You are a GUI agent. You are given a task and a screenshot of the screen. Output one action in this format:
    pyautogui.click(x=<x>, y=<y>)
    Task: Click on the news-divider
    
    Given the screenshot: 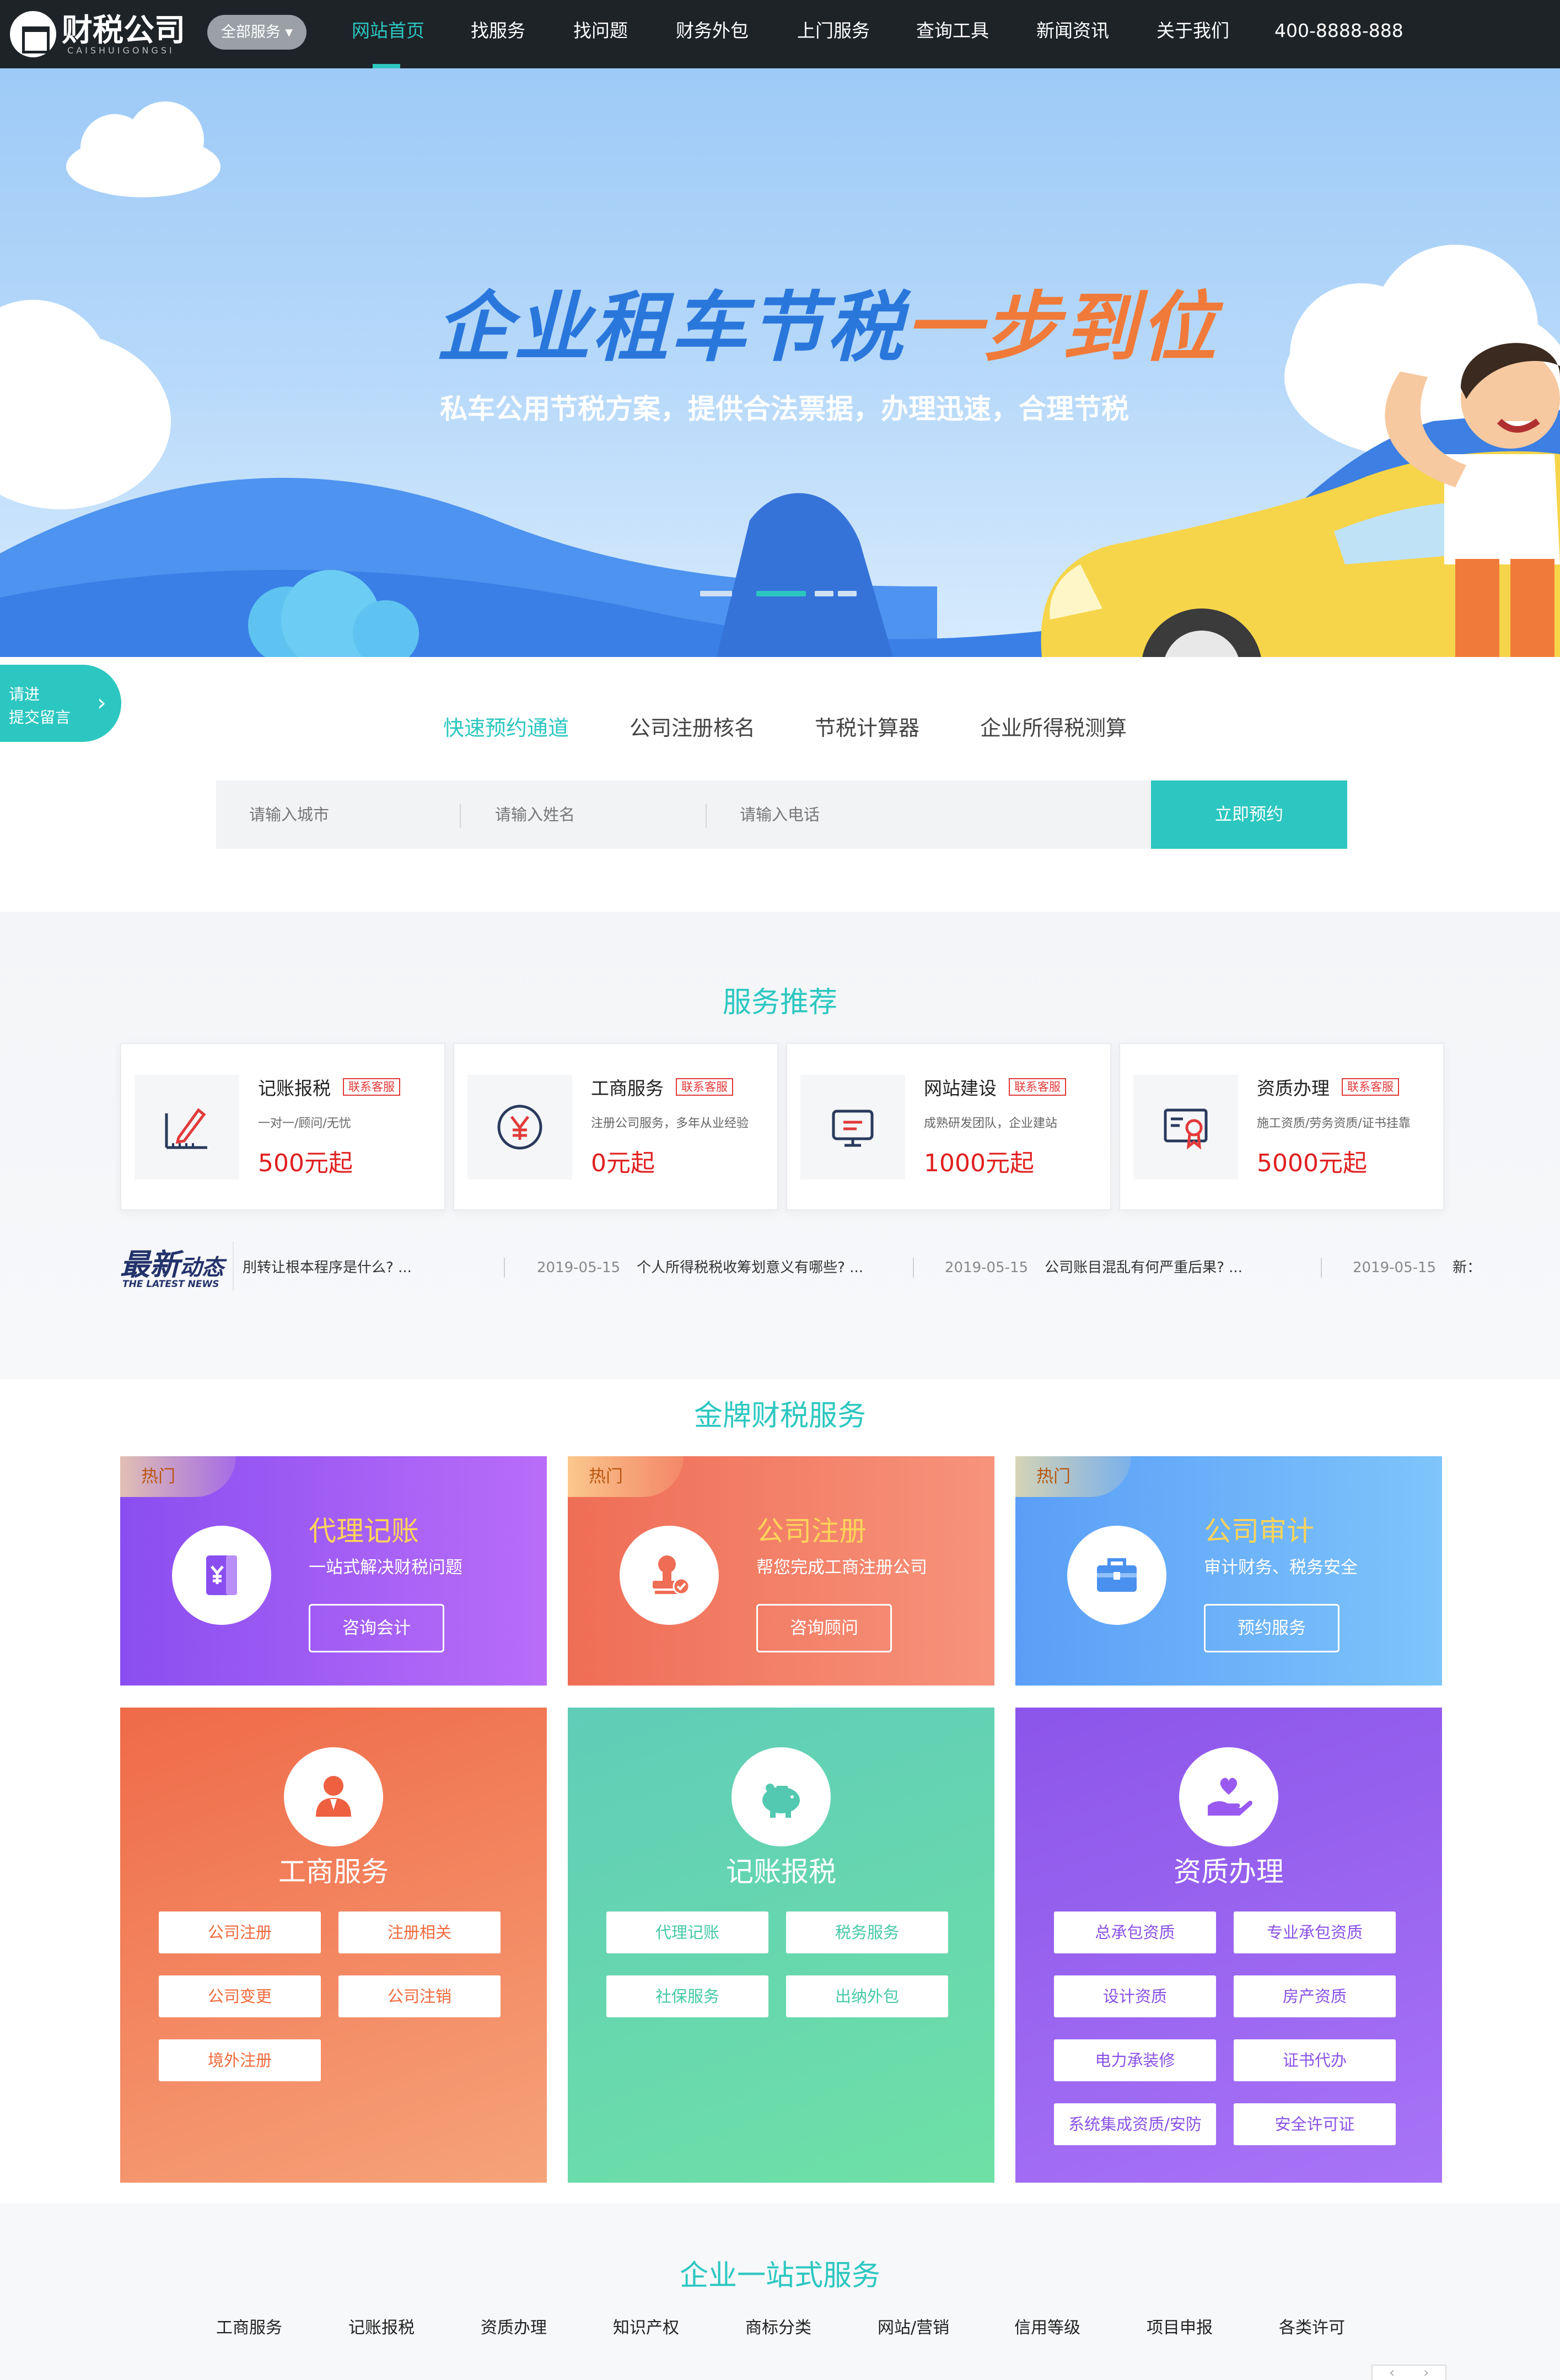 What is the action you would take?
    pyautogui.click(x=234, y=1266)
    